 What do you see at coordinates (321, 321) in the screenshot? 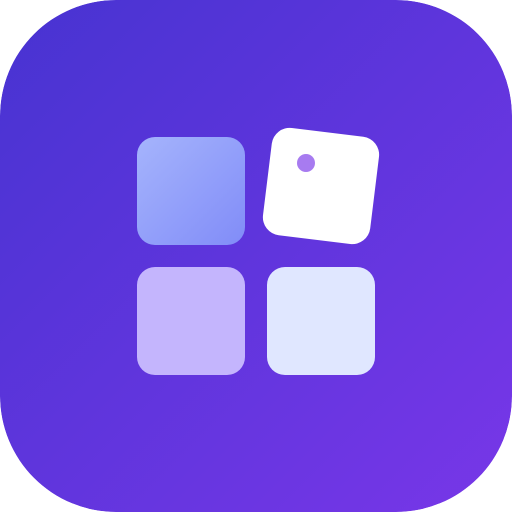
I see `tile-bottom-right` at bounding box center [321, 321].